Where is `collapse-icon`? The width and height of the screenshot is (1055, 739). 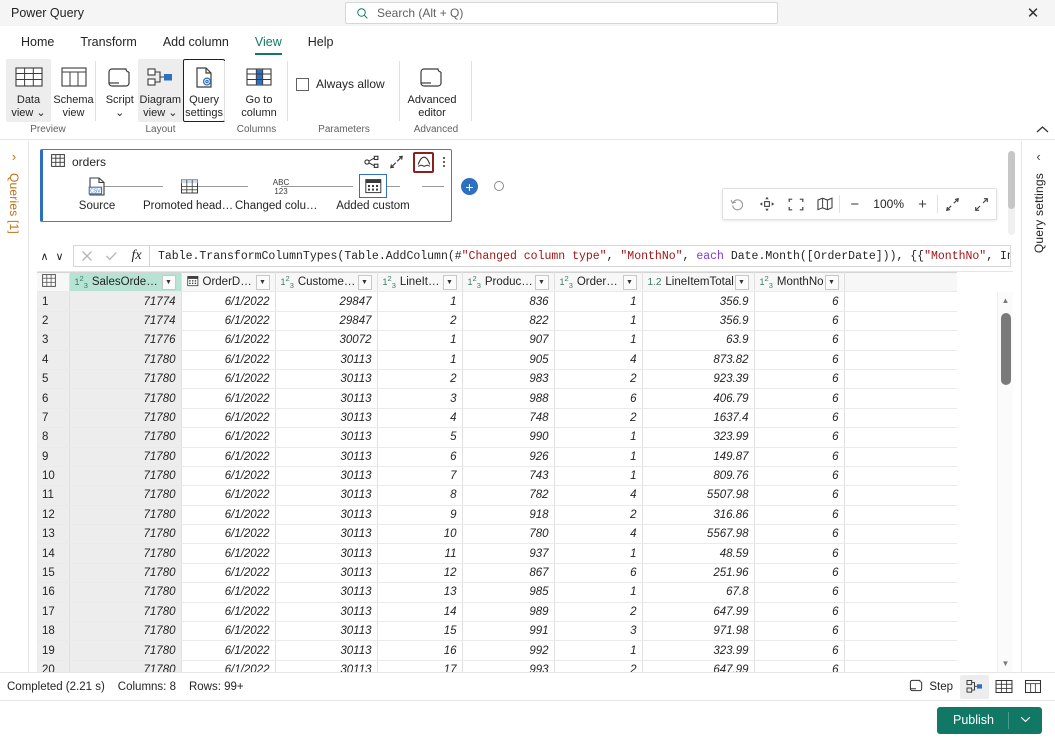 collapse-icon is located at coordinates (952, 204).